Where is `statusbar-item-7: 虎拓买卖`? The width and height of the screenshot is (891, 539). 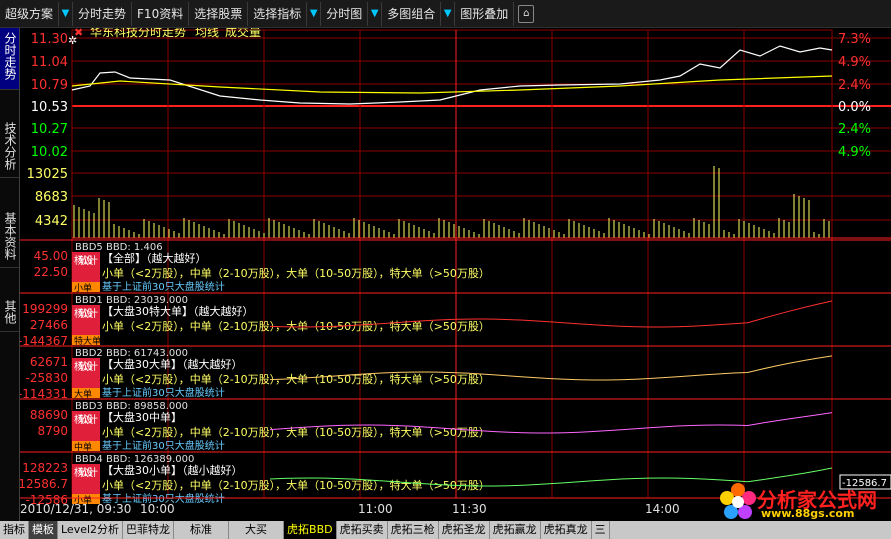 statusbar-item-7: 虎拓买卖 is located at coordinates (362, 530).